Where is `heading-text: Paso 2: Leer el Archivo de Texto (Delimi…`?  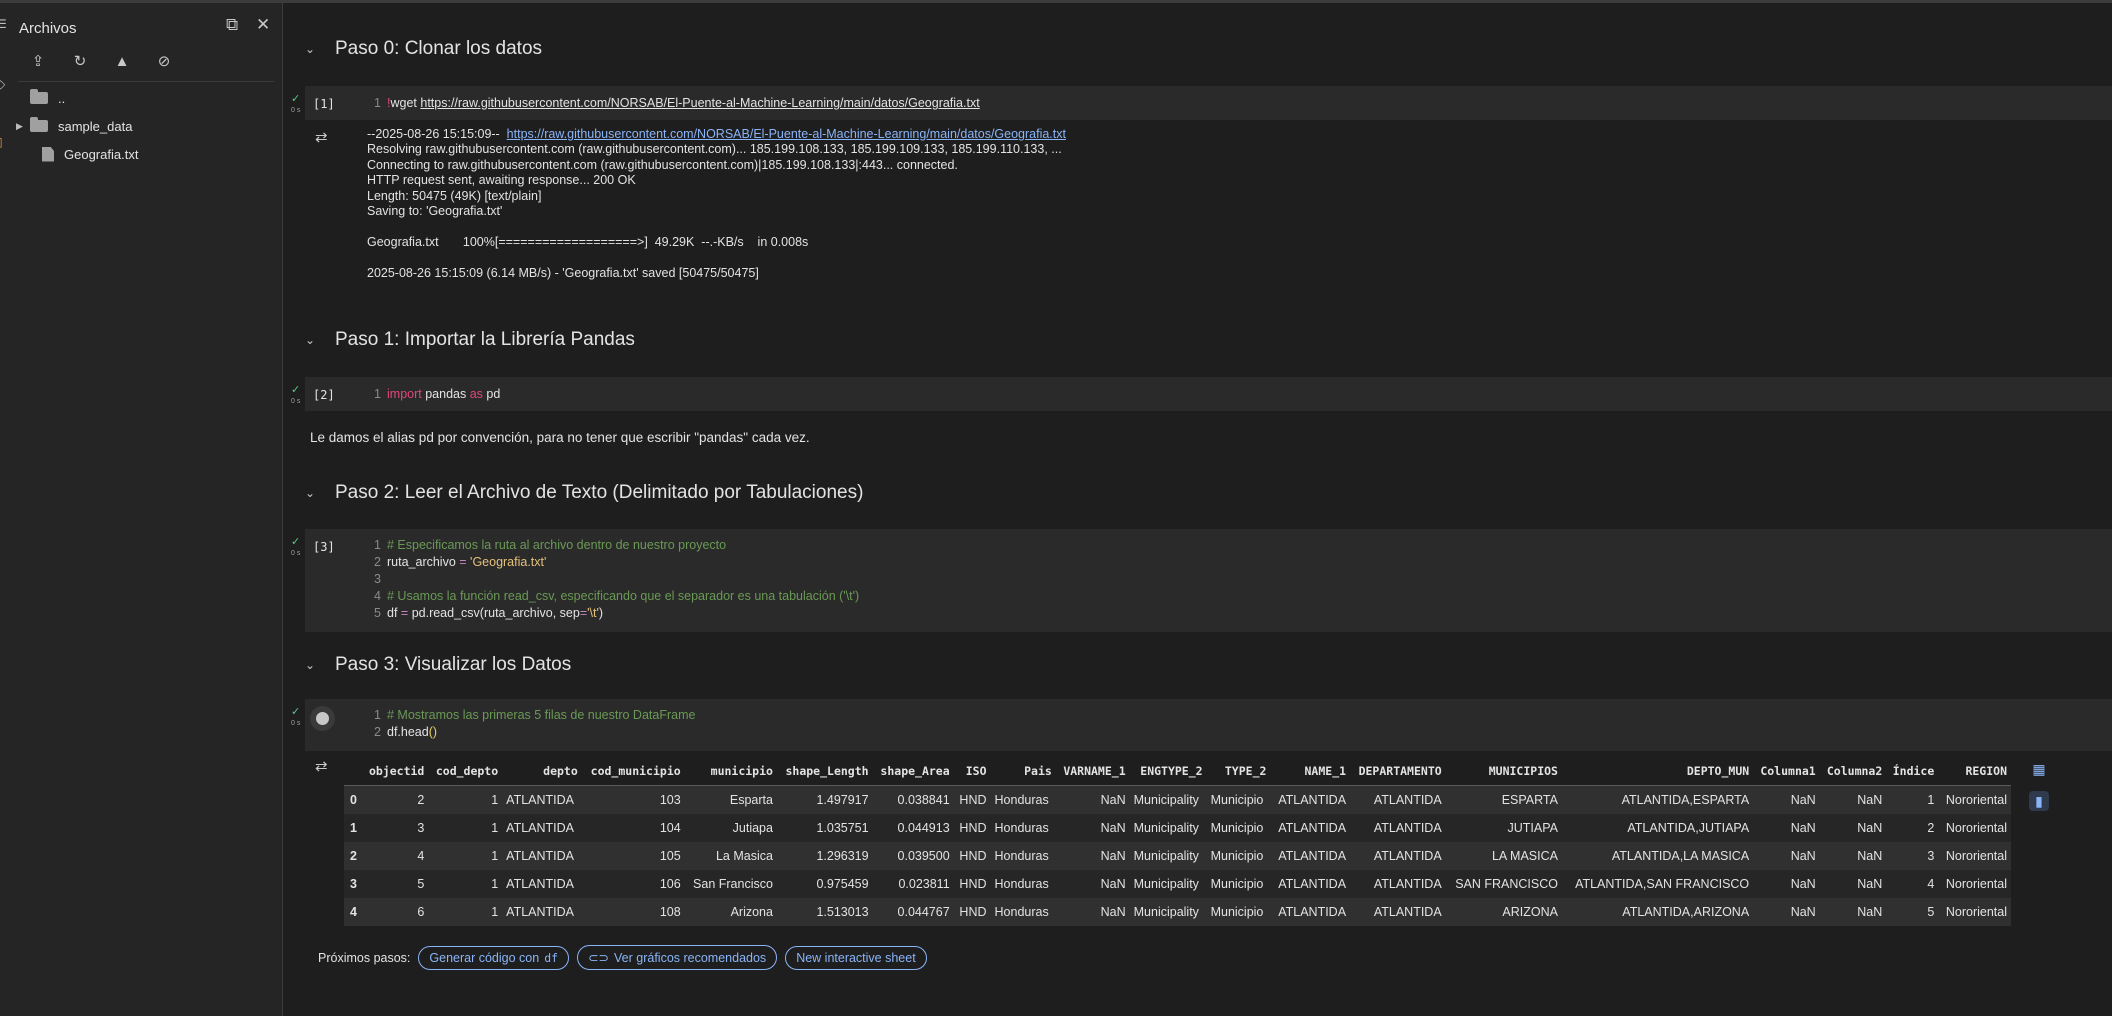 heading-text: Paso 2: Leer el Archivo de Texto (Delimi… is located at coordinates (599, 492).